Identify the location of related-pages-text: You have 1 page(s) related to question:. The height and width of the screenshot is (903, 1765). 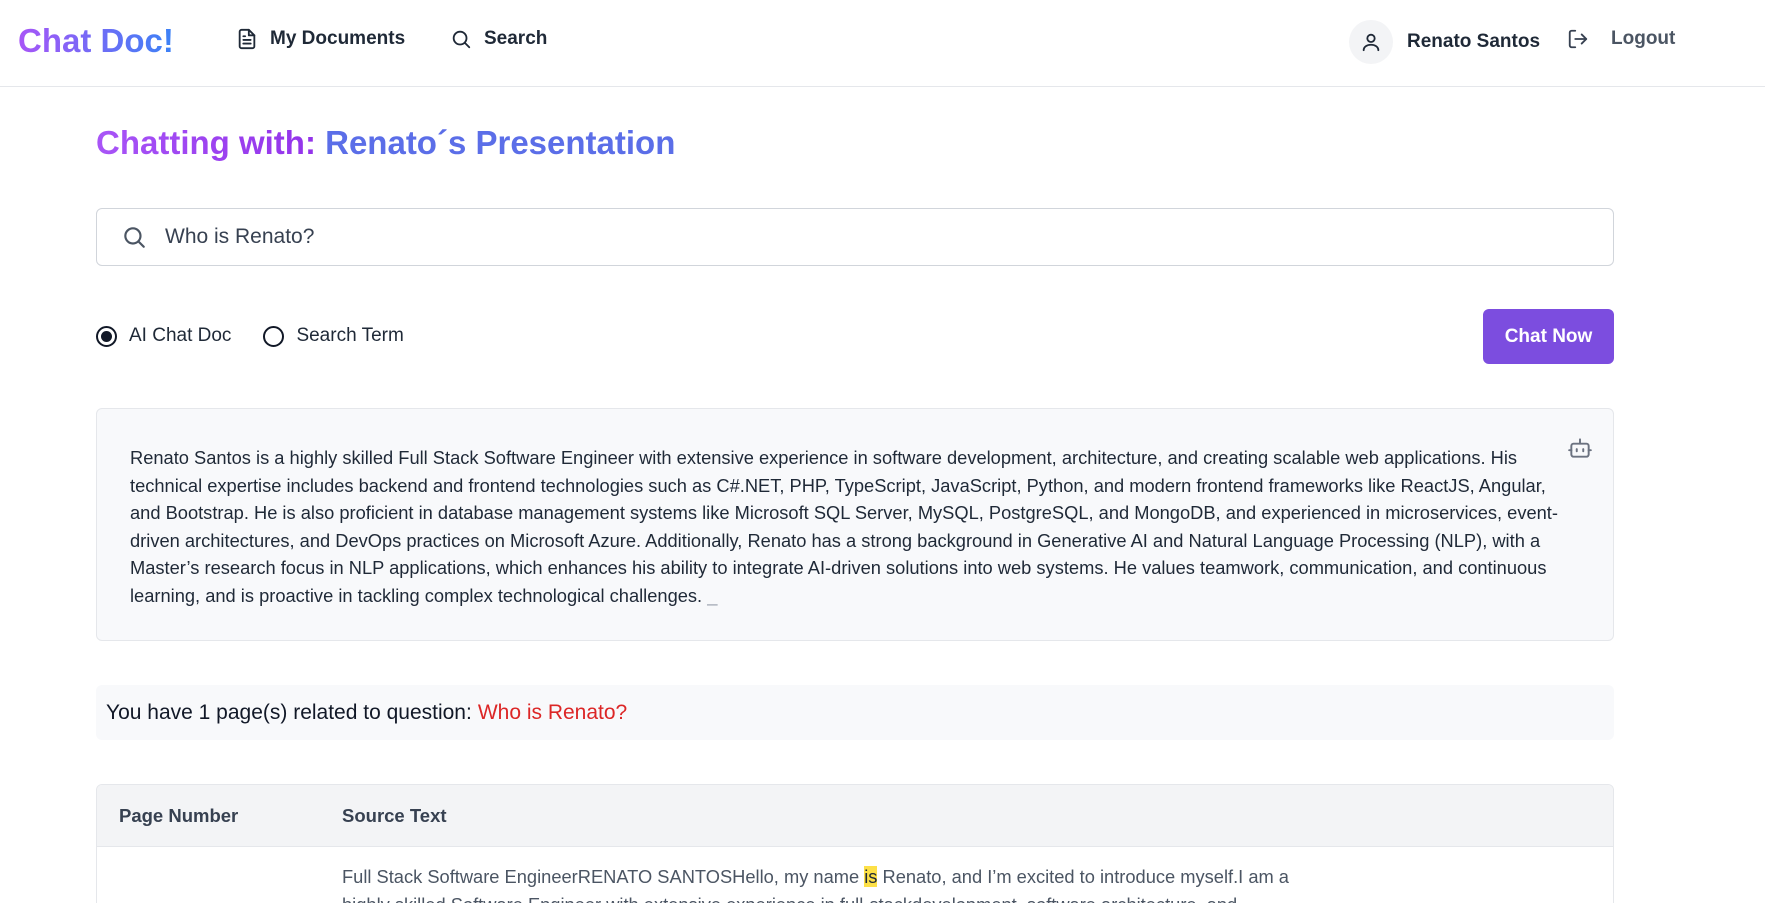
(289, 712).